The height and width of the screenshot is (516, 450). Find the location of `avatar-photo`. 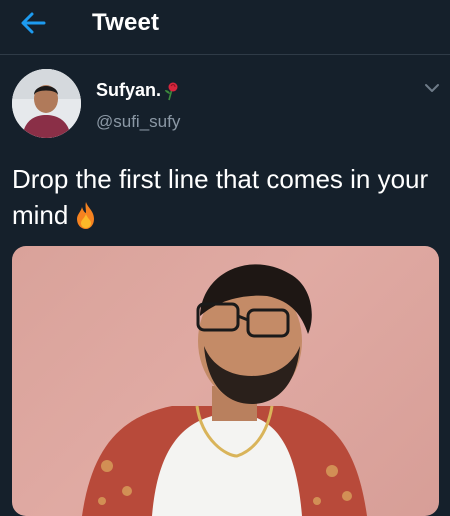

avatar-photo is located at coordinates (46, 103).